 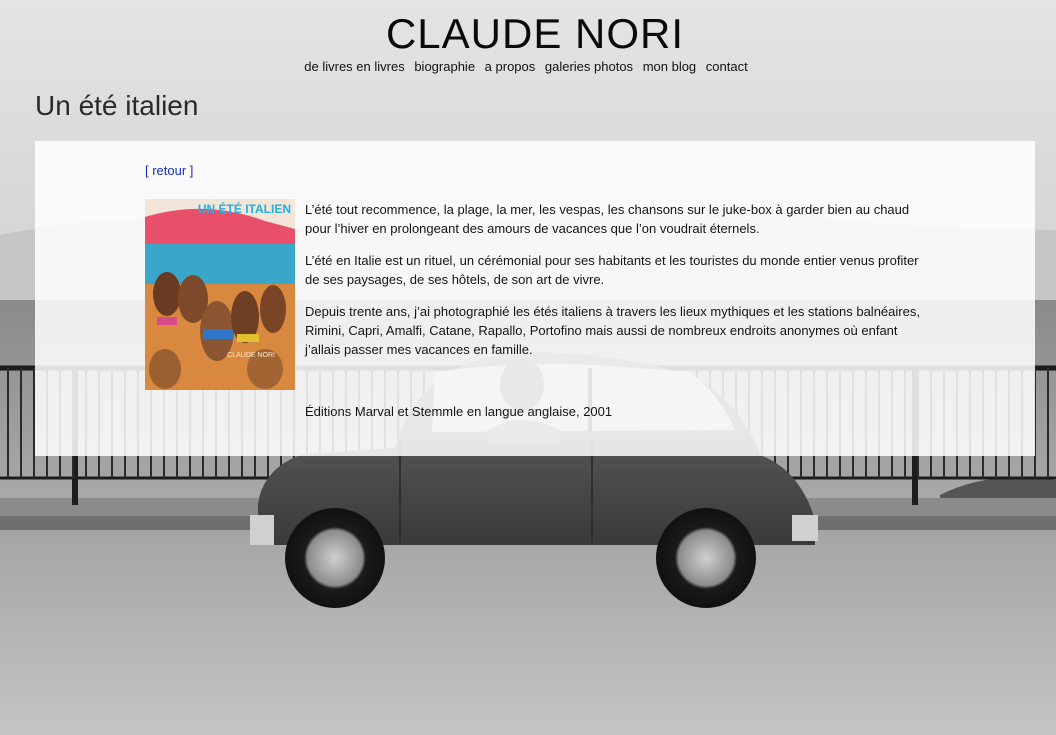 What do you see at coordinates (169, 170) in the screenshot?
I see `back-link: [ retour ]` at bounding box center [169, 170].